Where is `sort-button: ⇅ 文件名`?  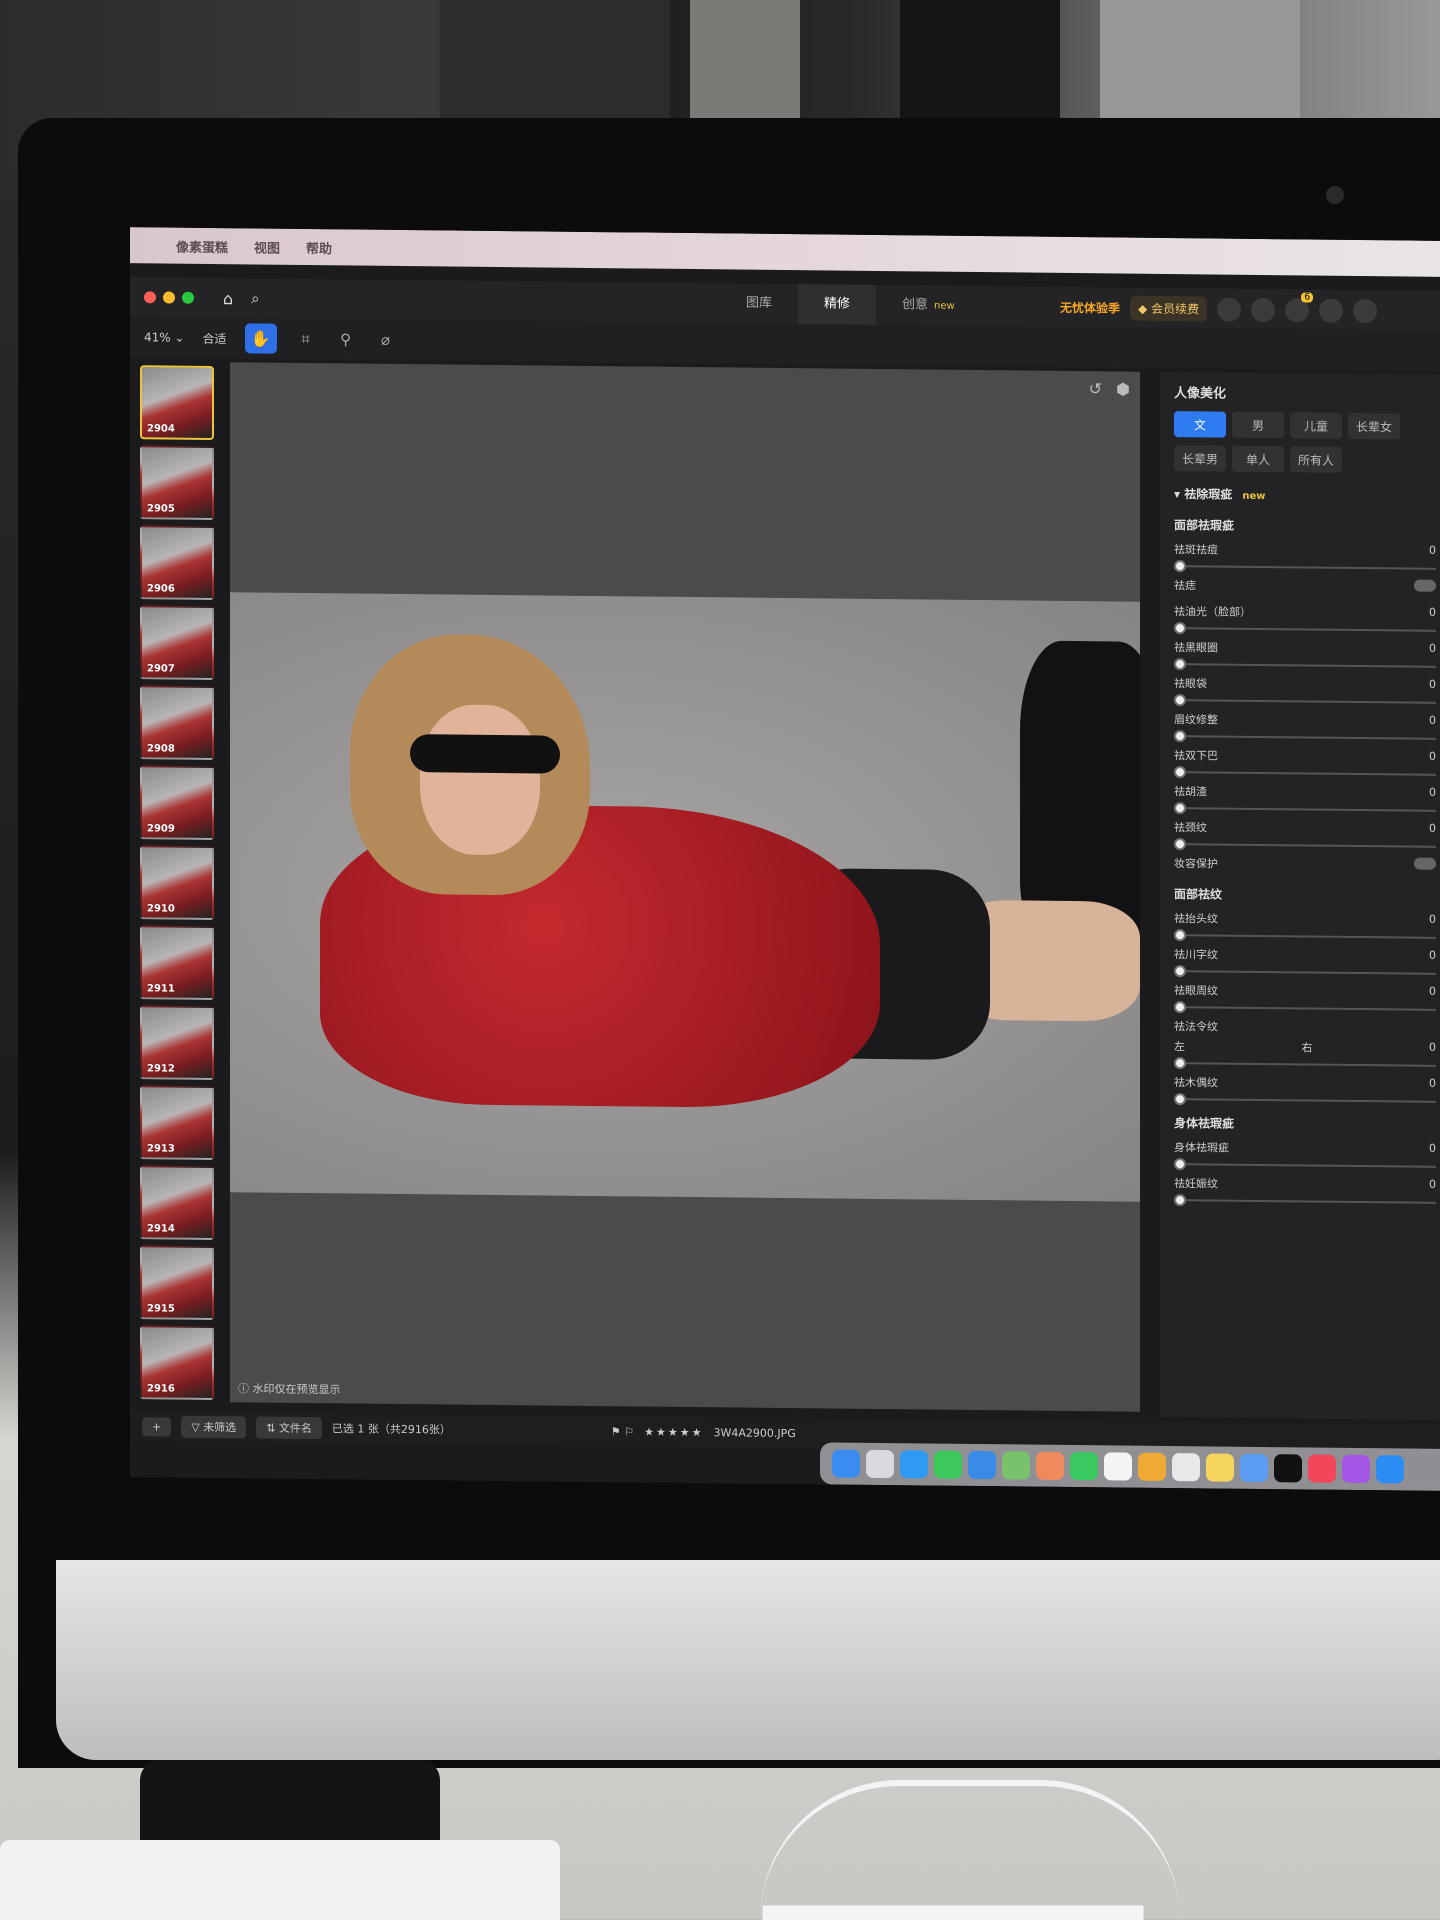
sort-button: ⇅ 文件名 is located at coordinates (289, 1428).